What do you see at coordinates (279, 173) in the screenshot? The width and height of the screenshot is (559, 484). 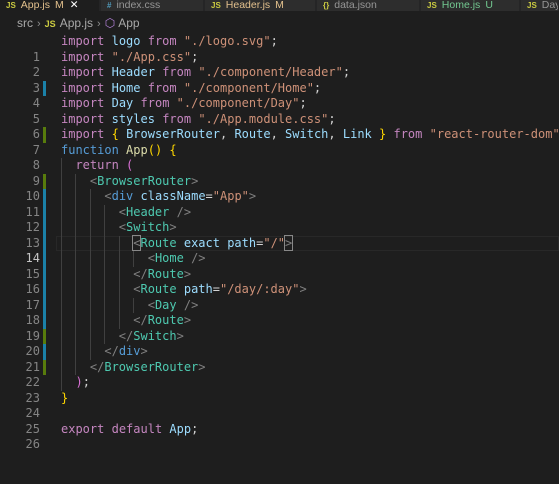 I see `code-line: 9 return (` at bounding box center [279, 173].